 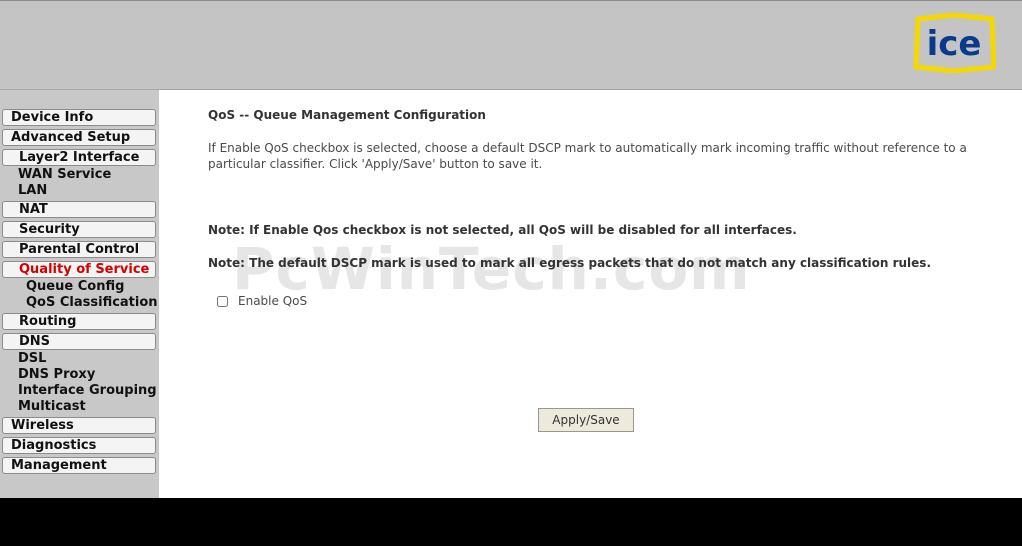 What do you see at coordinates (79, 269) in the screenshot?
I see `sidebar-item-quality-of-service: Quality of Service` at bounding box center [79, 269].